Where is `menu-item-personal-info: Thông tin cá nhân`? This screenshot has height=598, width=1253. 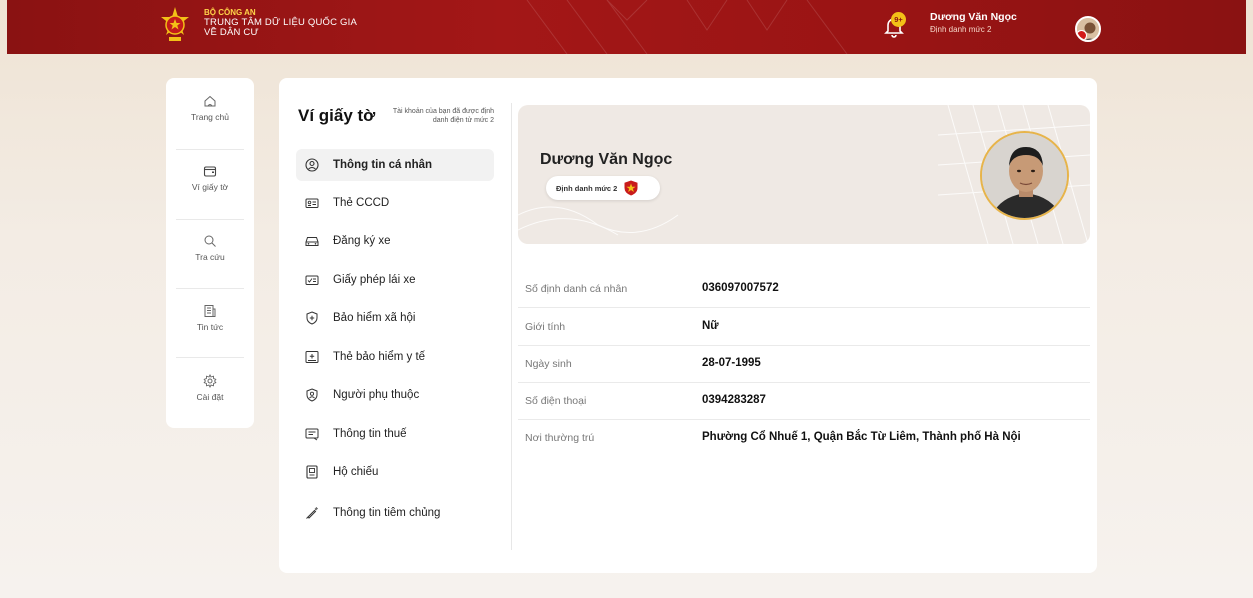 menu-item-personal-info: Thông tin cá nhân is located at coordinates (395, 165).